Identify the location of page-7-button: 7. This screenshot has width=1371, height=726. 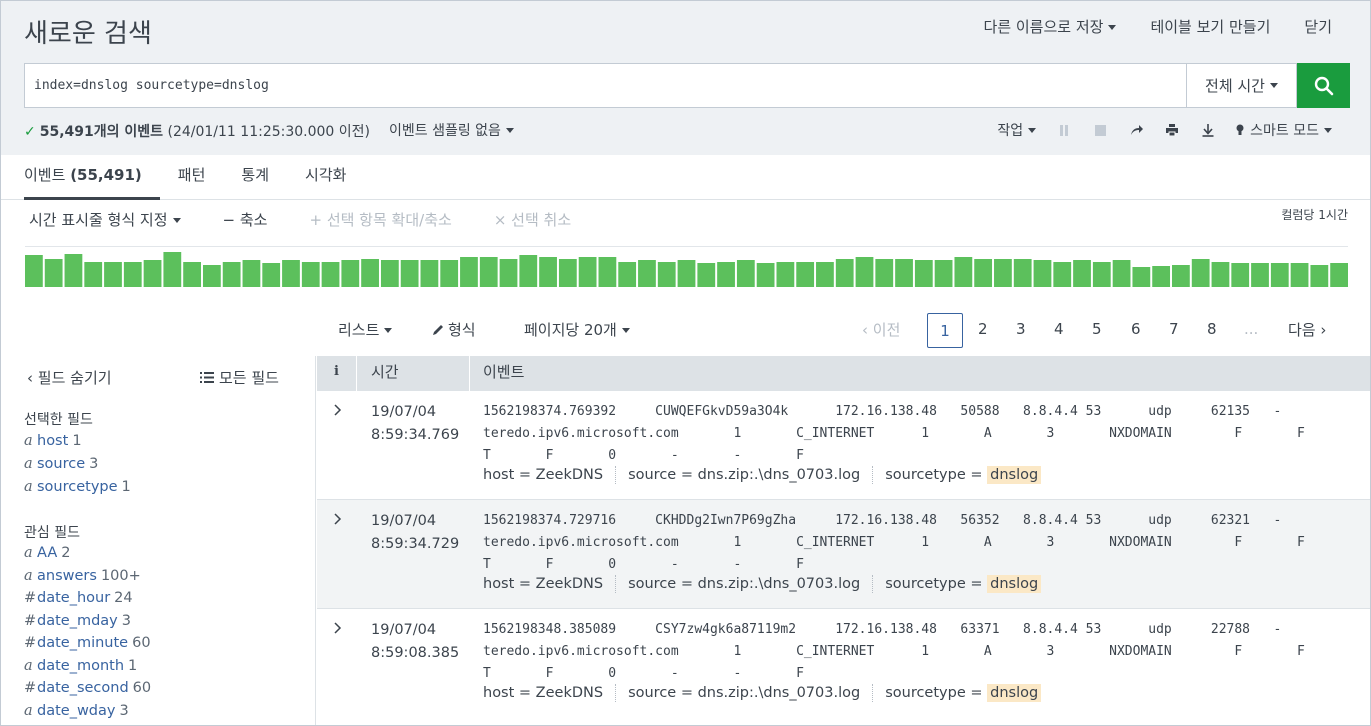
(1174, 329).